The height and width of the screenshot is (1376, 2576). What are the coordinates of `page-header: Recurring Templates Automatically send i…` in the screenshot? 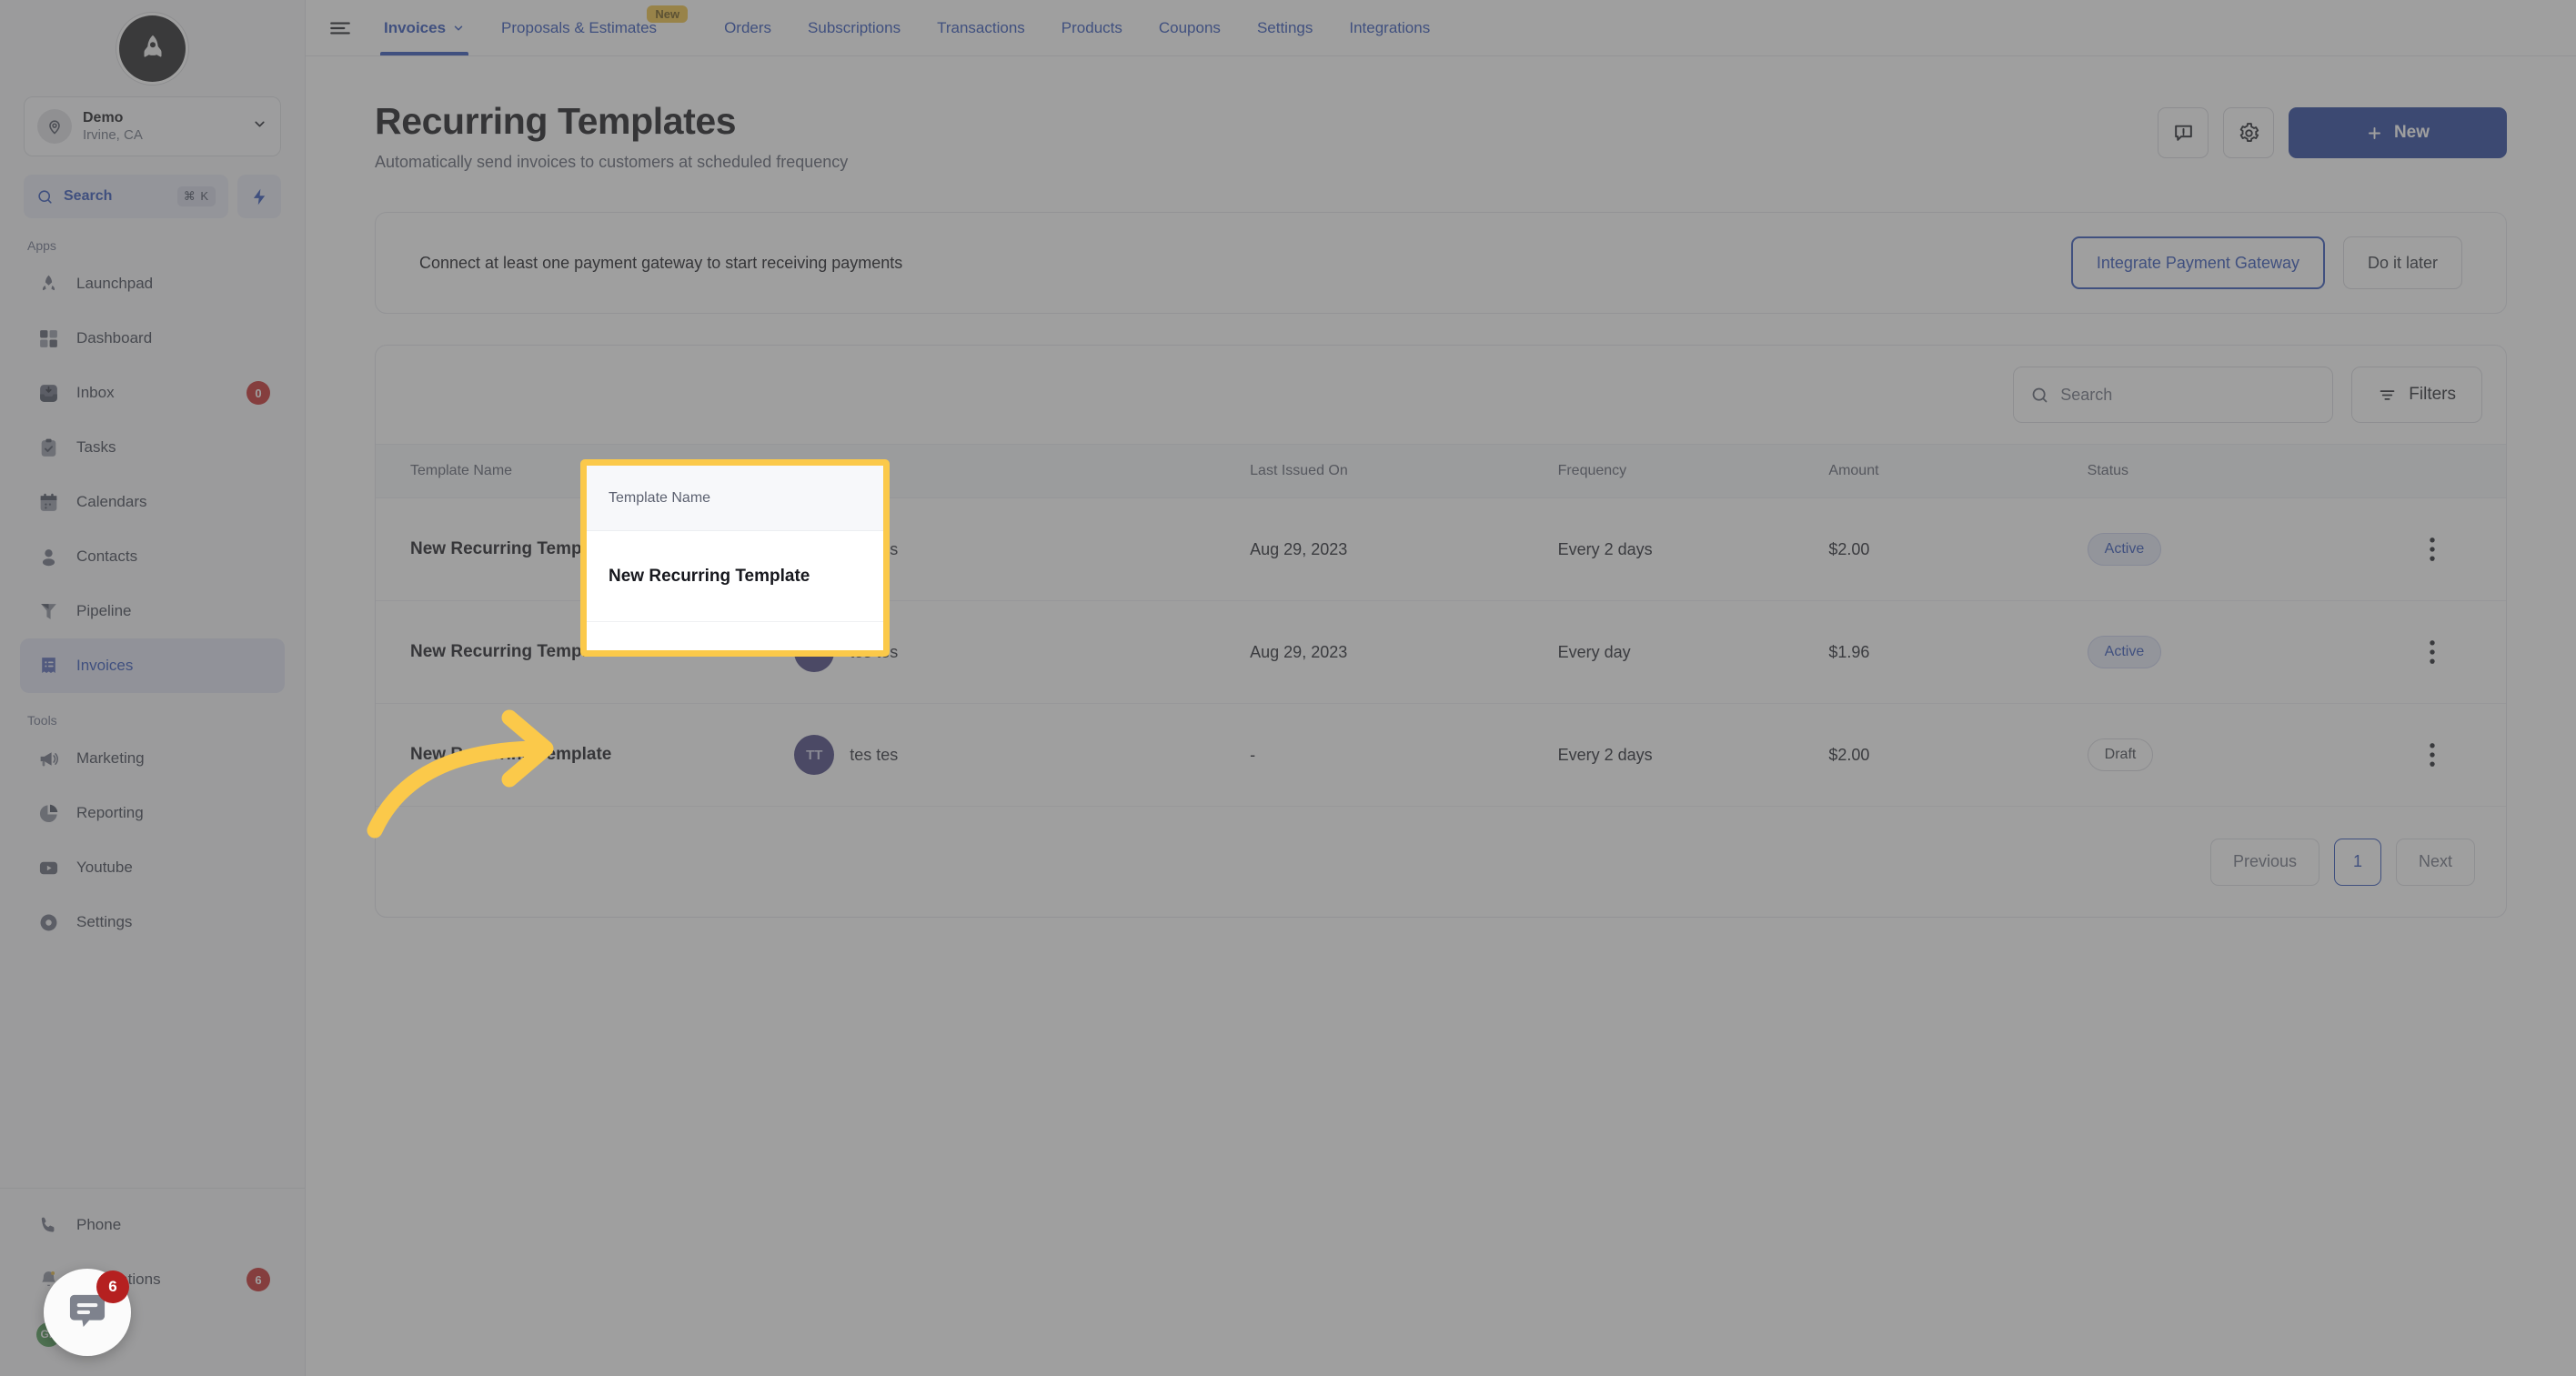 It's located at (1441, 136).